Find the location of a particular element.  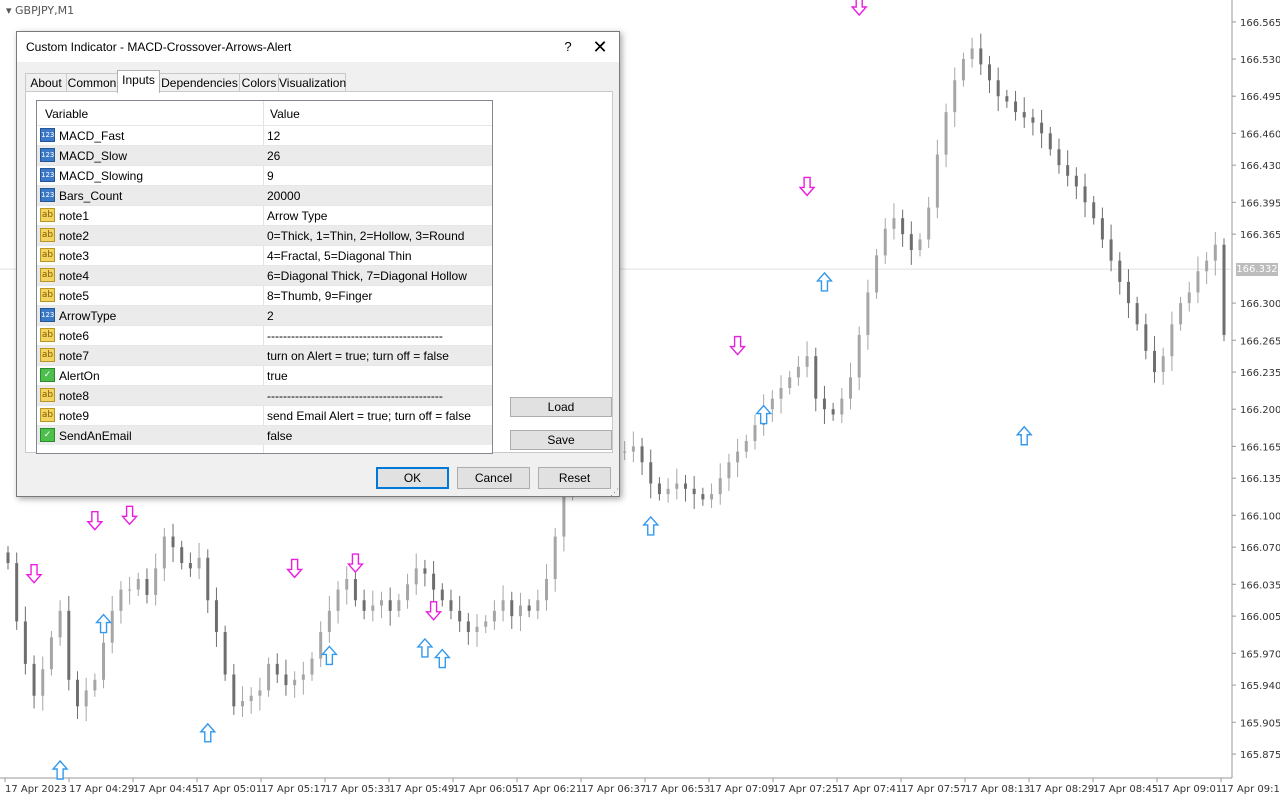

tab-visualization: Visualization is located at coordinates (312, 82).